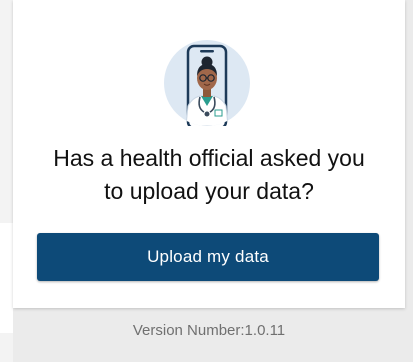 This screenshot has width=413, height=362. Describe the element at coordinates (207, 85) in the screenshot. I see `health-official-icon` at that location.